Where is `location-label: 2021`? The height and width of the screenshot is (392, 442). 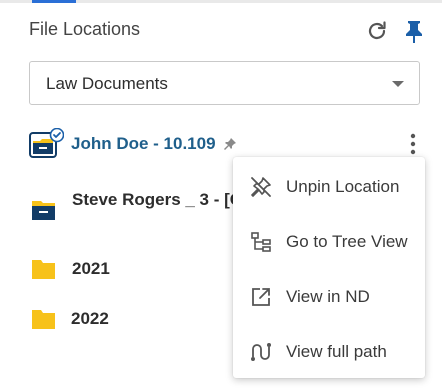
location-label: 2021 is located at coordinates (91, 268).